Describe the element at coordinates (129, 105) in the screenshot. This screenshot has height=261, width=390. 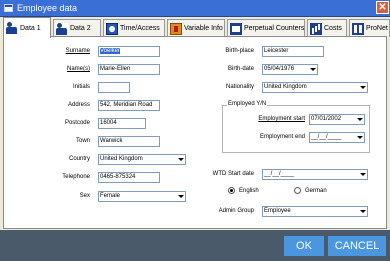
I see `address-field: 542, Meridian Road` at that location.